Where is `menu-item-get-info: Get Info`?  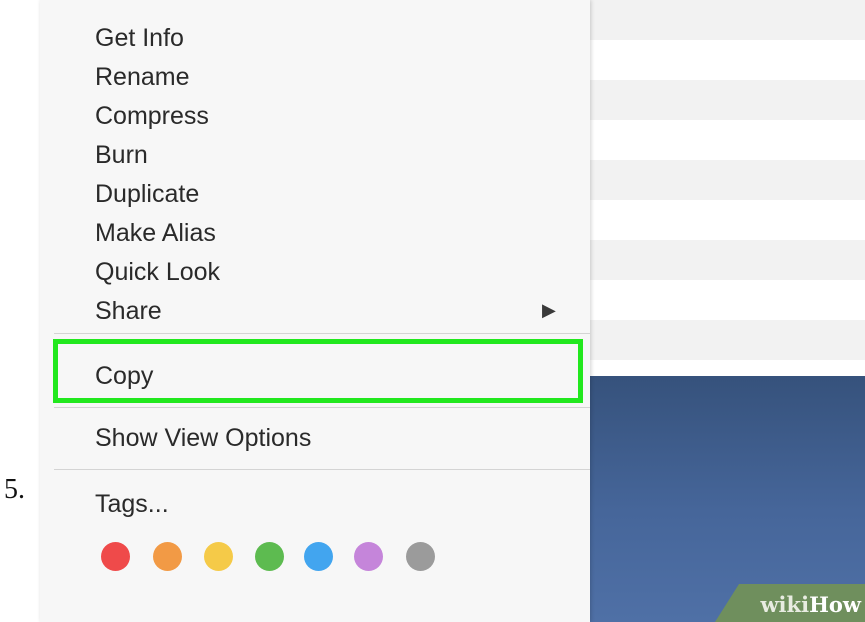 menu-item-get-info: Get Info is located at coordinates (139, 38).